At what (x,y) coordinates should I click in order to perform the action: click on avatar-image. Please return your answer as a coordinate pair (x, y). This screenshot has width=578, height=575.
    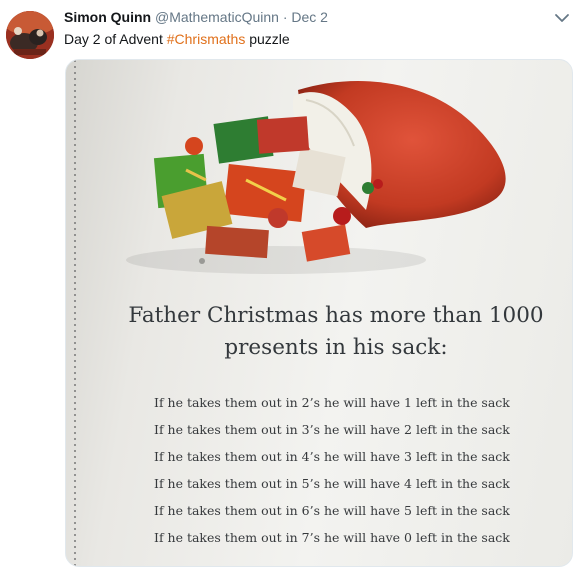
    Looking at the image, I should click on (30, 35).